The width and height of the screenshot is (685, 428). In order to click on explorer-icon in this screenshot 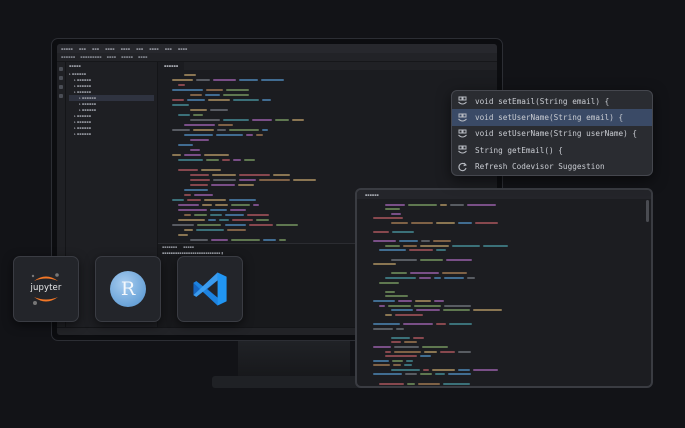, I will do `click(61, 69)`.